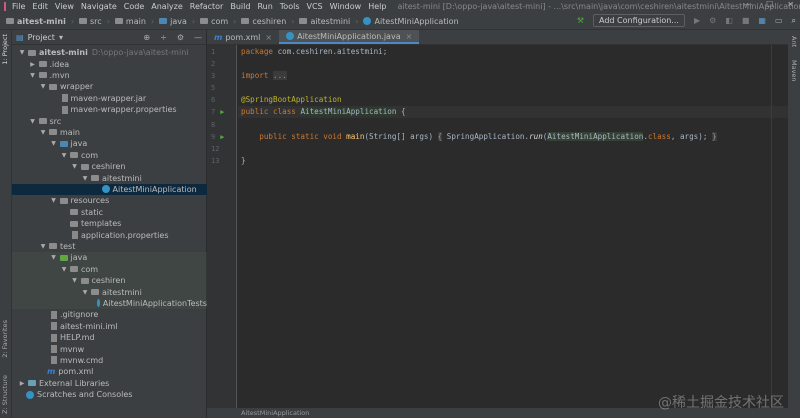 This screenshot has width=800, height=418. What do you see at coordinates (218, 21) in the screenshot?
I see `breadcrumb-item: com ›` at bounding box center [218, 21].